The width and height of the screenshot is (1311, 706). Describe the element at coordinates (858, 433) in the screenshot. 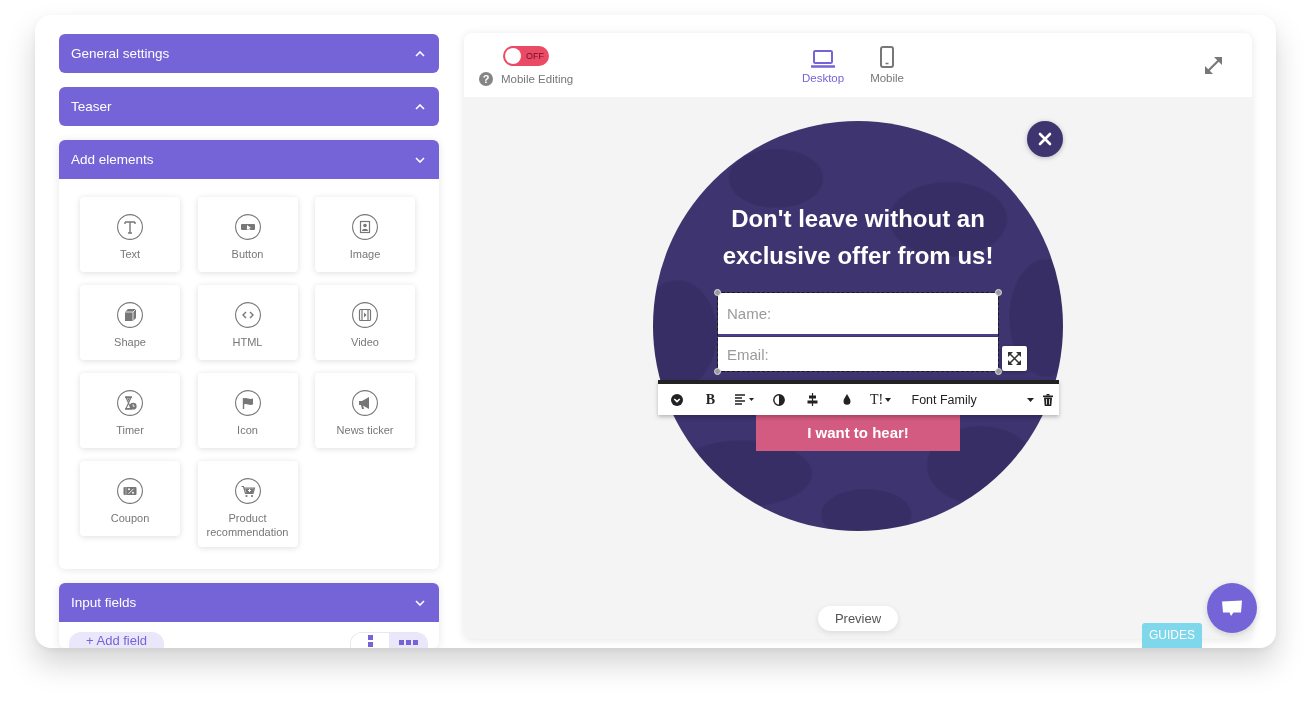

I see `cta-button: I want to hear!` at that location.